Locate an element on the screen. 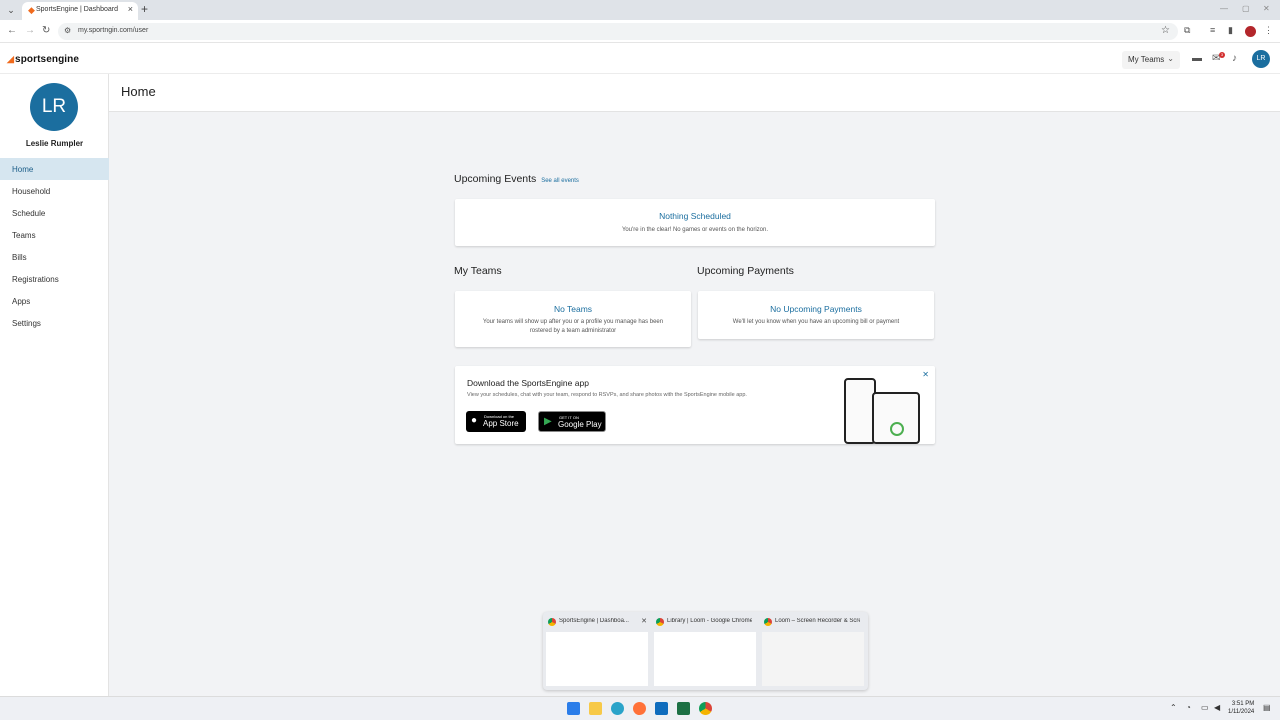 This screenshot has height=720, width=1280. volume-icon: ◀ is located at coordinates (1217, 707).